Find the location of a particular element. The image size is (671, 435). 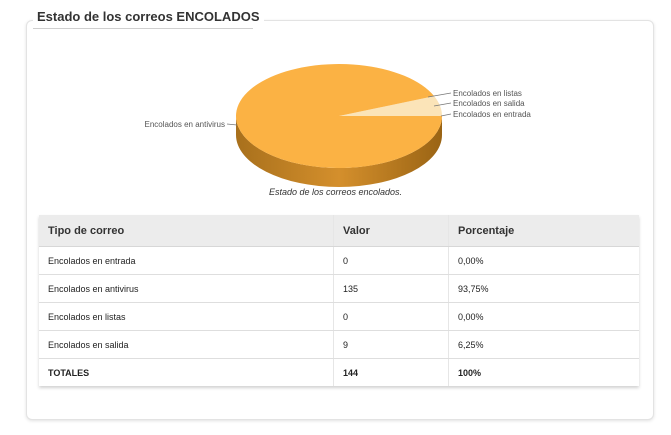

pie-label: Encolados en listas is located at coordinates (487, 93).